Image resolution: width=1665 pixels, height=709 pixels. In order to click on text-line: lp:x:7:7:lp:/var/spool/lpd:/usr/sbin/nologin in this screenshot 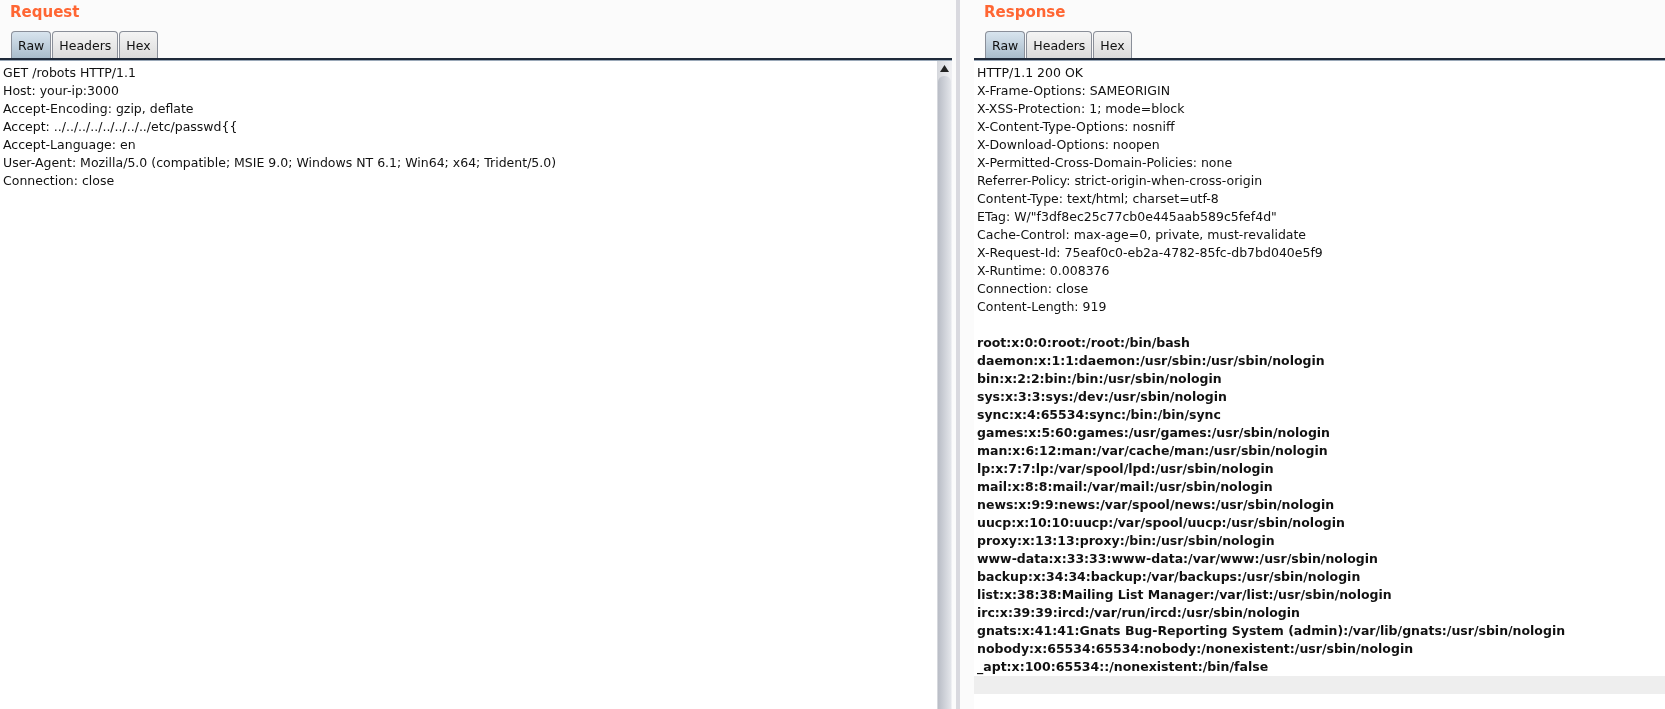, I will do `click(1126, 469)`.